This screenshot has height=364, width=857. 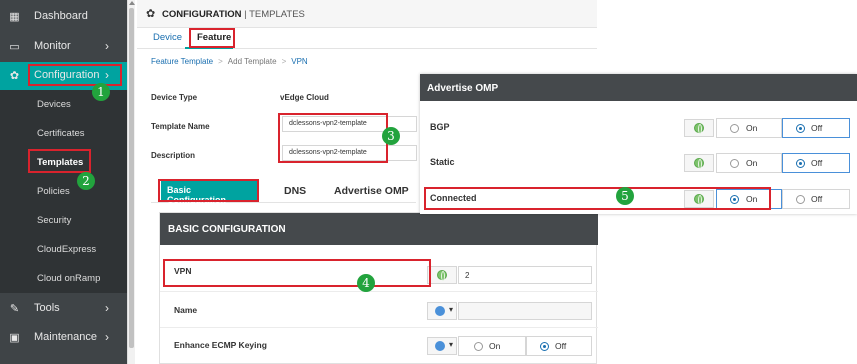 What do you see at coordinates (67, 249) in the screenshot?
I see `sub-label: CloudExpress` at bounding box center [67, 249].